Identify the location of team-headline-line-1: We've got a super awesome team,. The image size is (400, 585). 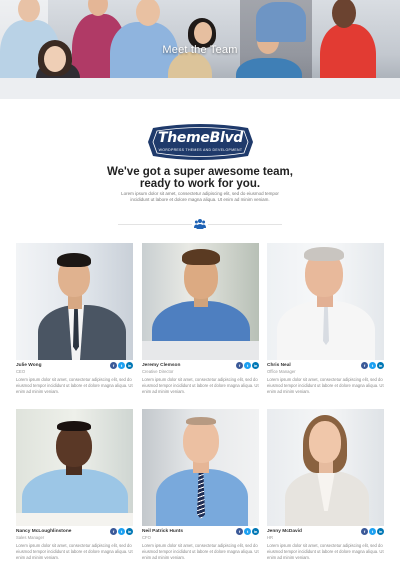
(200, 172).